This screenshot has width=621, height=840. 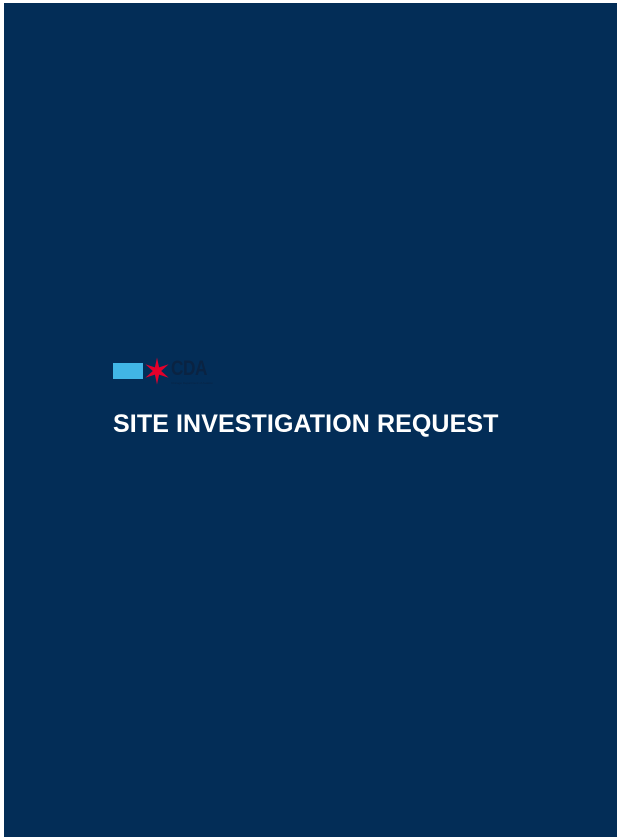 I want to click on logo-tagline: Chicago Department of Aviation, so click(x=192, y=383).